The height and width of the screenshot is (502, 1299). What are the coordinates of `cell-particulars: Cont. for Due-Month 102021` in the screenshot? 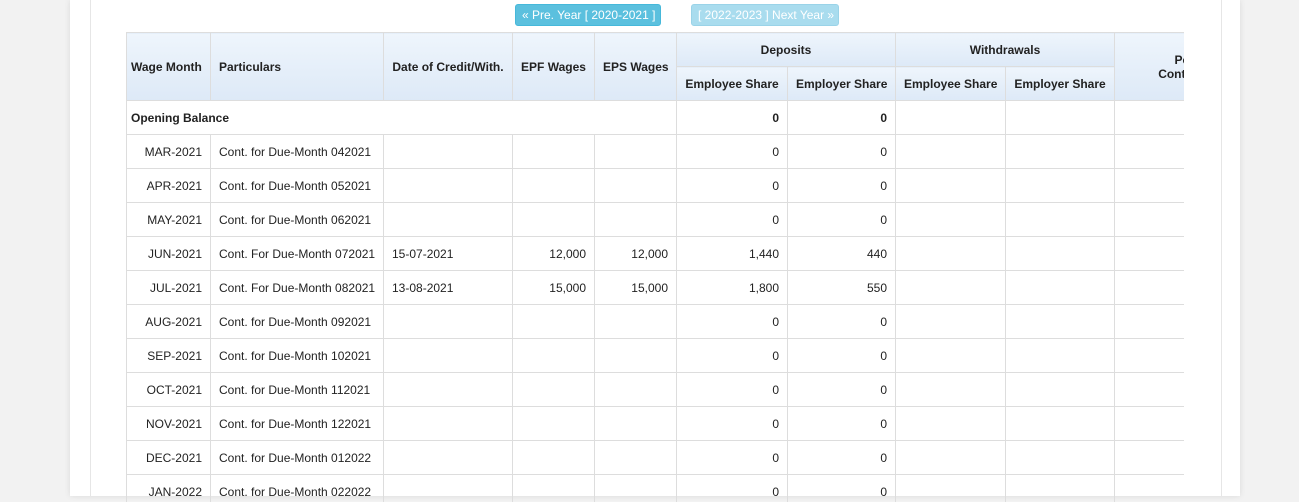 It's located at (297, 356).